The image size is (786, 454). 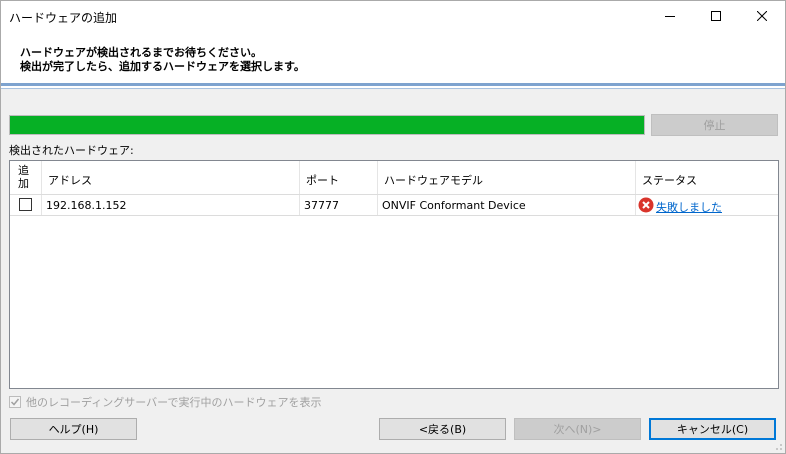 What do you see at coordinates (171, 177) in the screenshot?
I see `column-header-address: アドレス` at bounding box center [171, 177].